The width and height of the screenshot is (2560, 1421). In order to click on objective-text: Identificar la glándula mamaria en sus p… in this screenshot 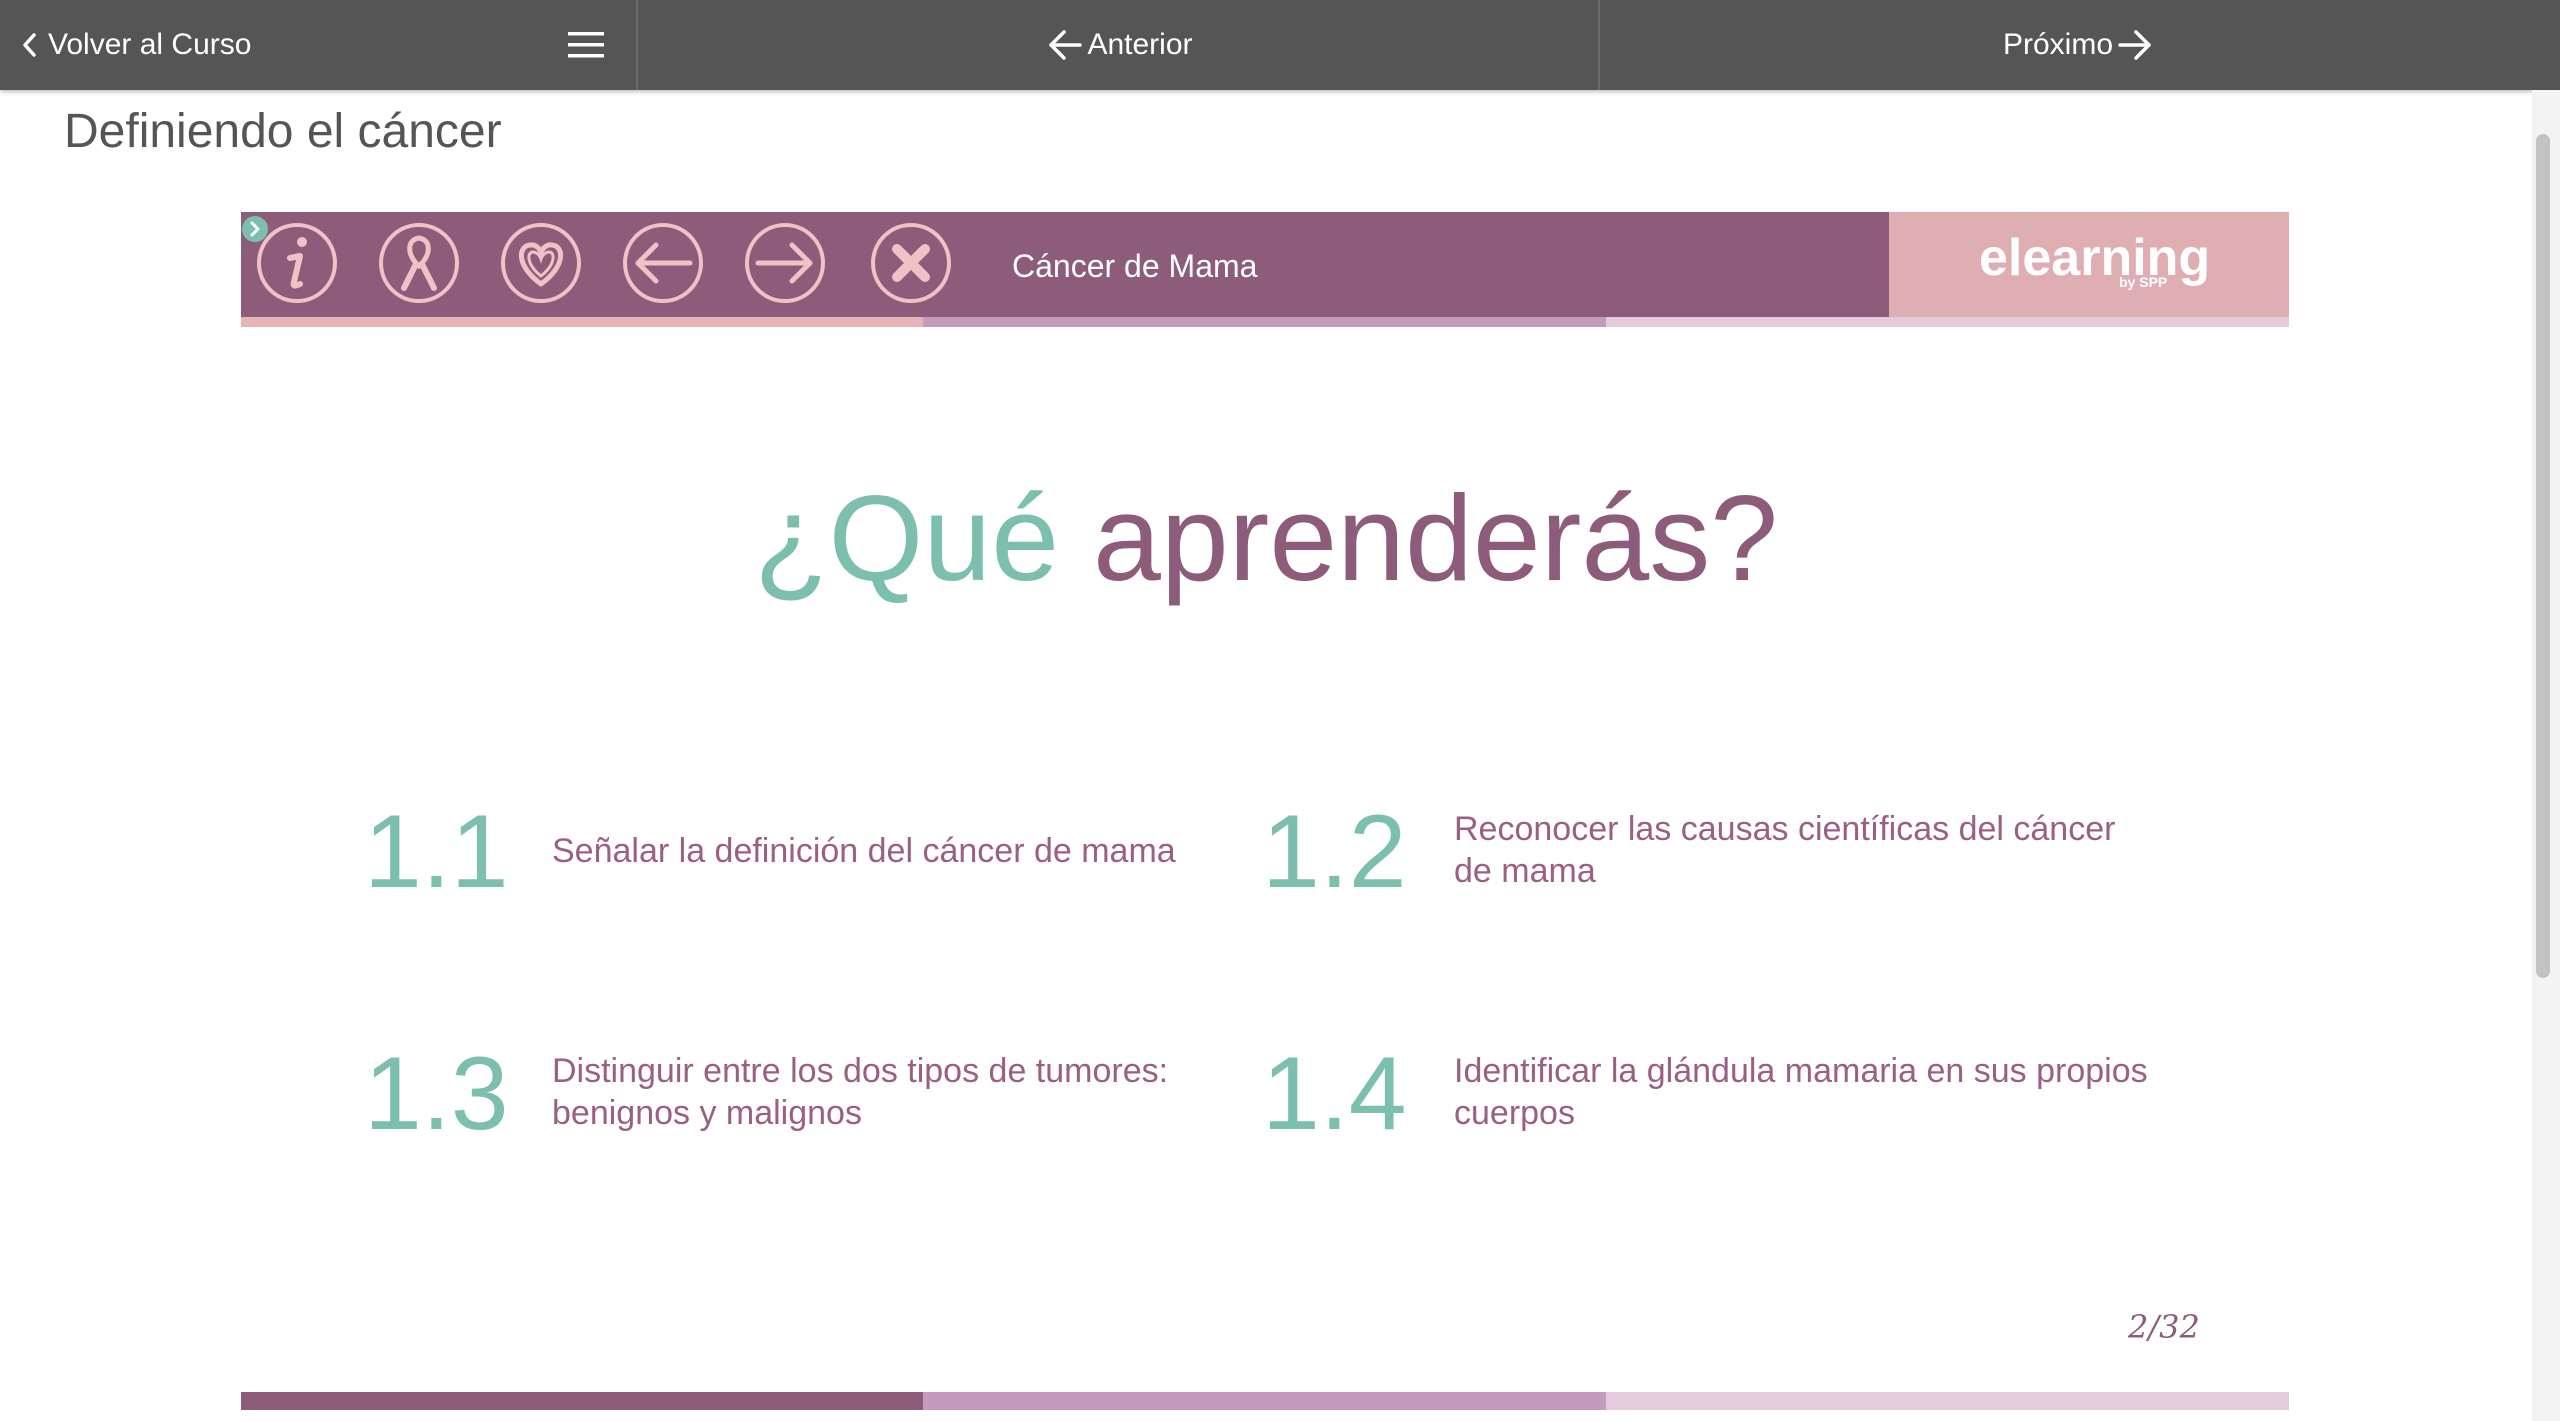, I will do `click(1801, 1092)`.